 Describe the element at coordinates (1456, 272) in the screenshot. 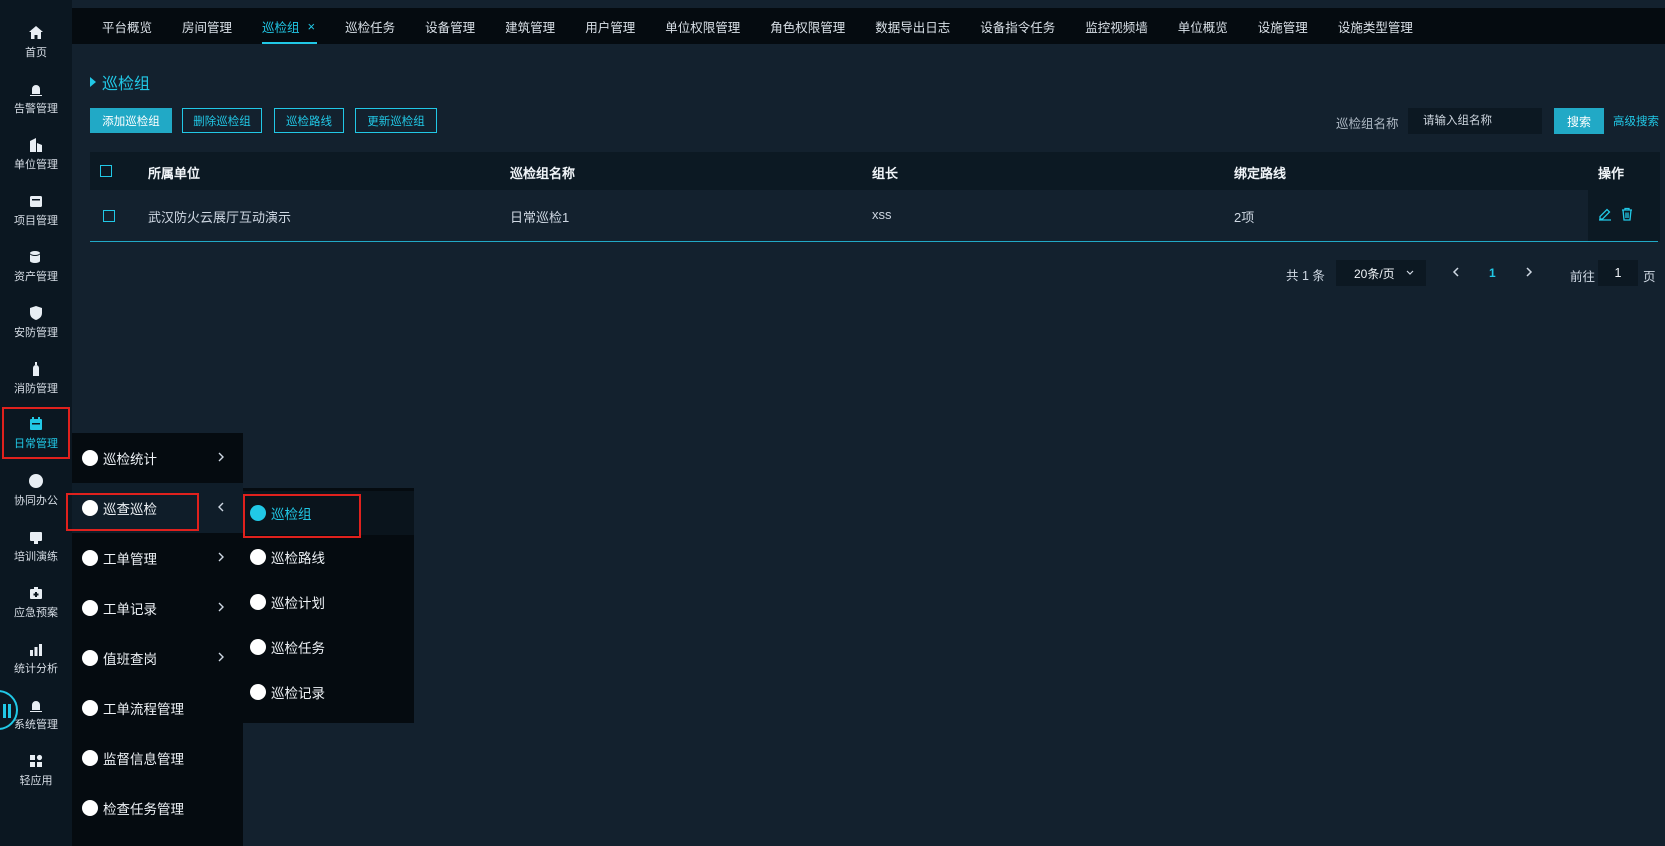

I see `prev-page-icon` at that location.